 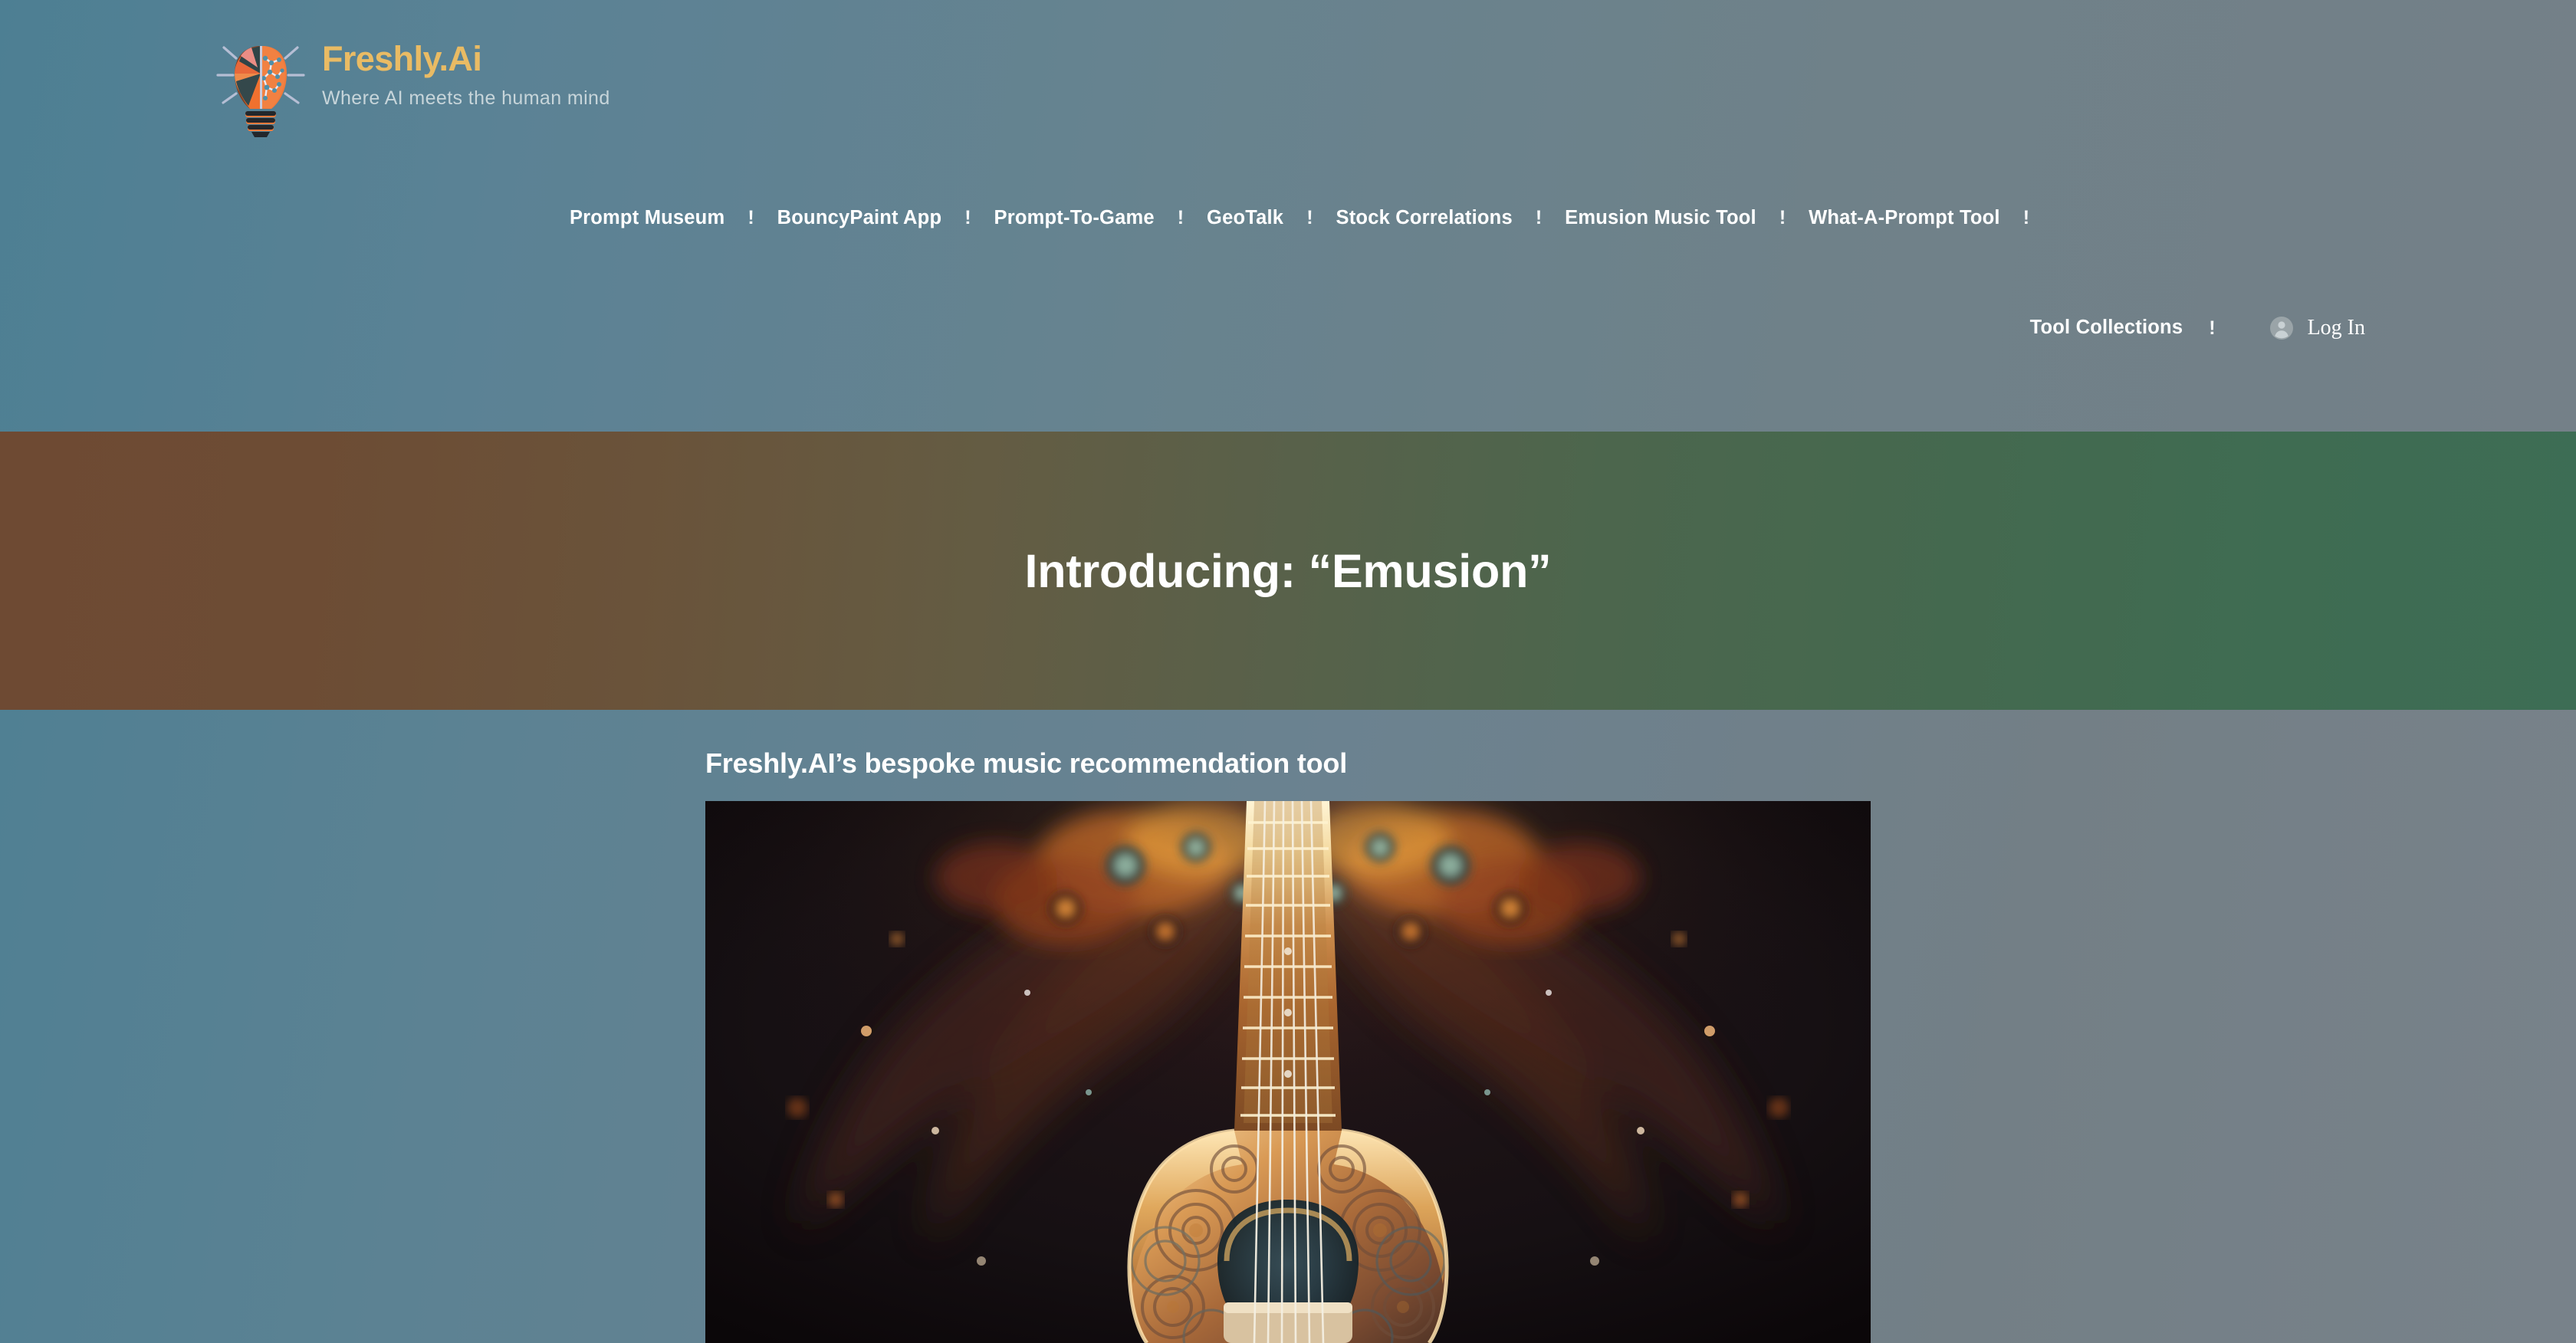 What do you see at coordinates (1245, 218) in the screenshot?
I see `nav-item-geotalk: GeoTalk` at bounding box center [1245, 218].